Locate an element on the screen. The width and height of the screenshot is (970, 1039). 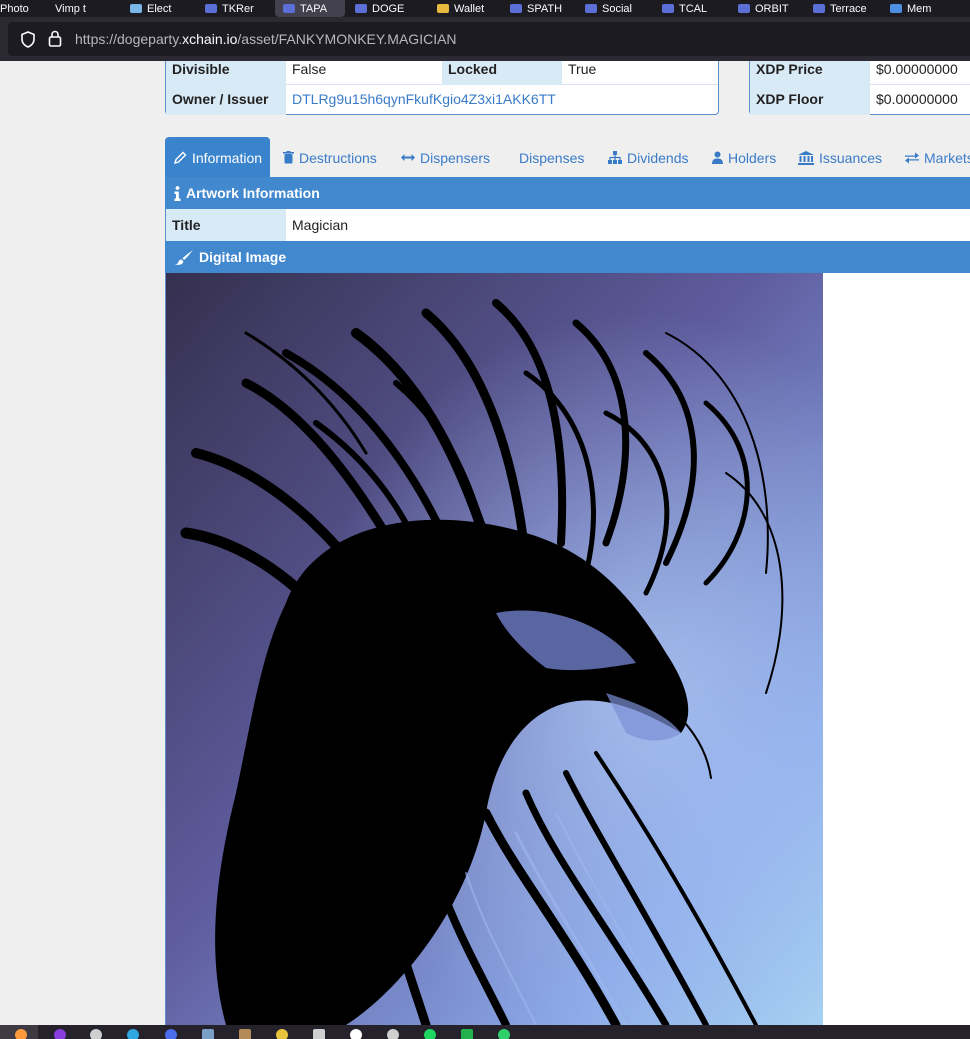
tab-dividends: Dividends is located at coordinates (648, 157).